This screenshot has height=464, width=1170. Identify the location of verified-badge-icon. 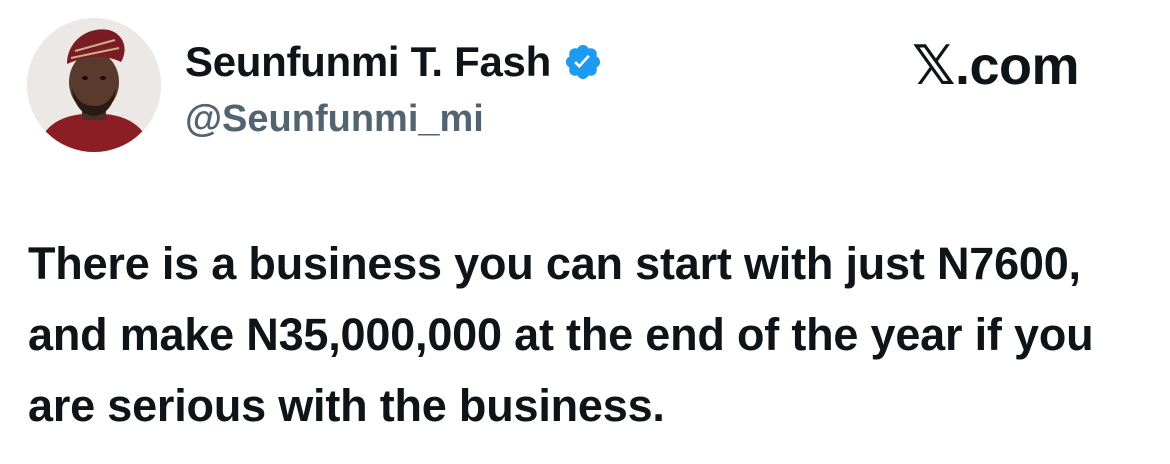
(583, 62).